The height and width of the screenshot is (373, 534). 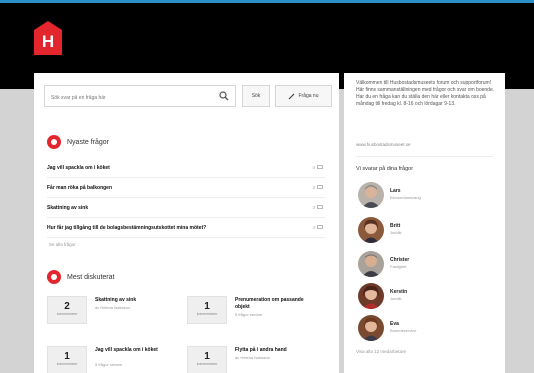 I want to click on expert-role: Fastighet, so click(x=398, y=266).